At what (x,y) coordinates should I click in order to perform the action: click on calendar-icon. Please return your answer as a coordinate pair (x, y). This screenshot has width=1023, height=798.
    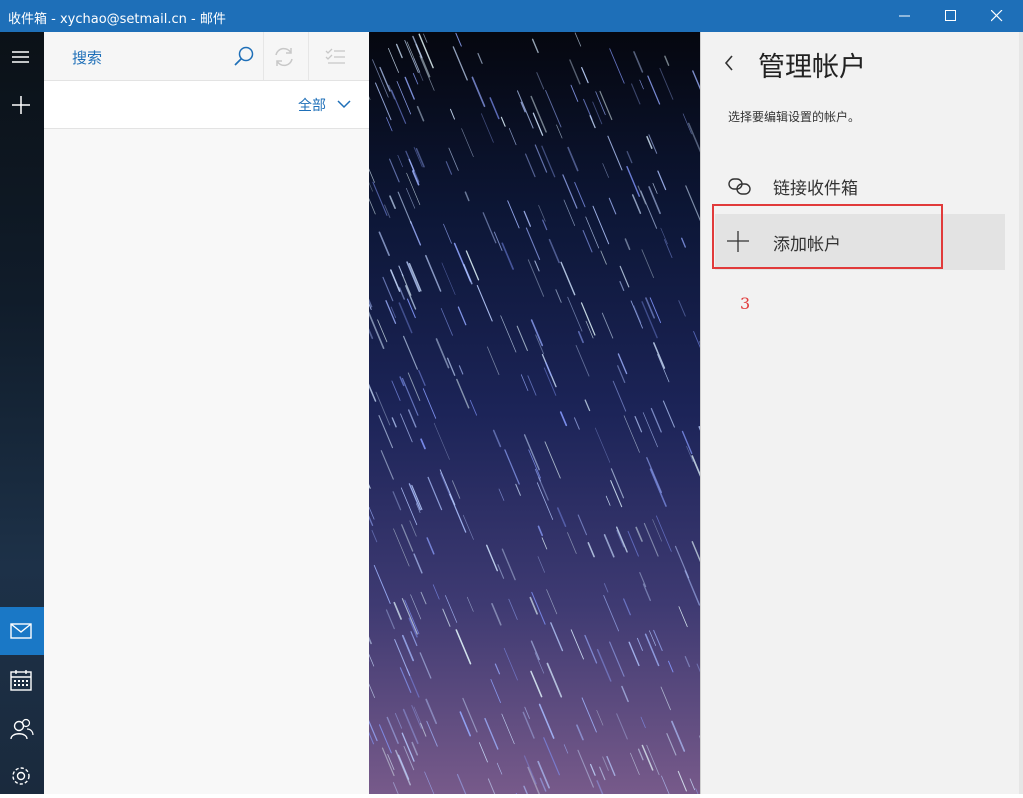
    Looking at the image, I should click on (22, 681).